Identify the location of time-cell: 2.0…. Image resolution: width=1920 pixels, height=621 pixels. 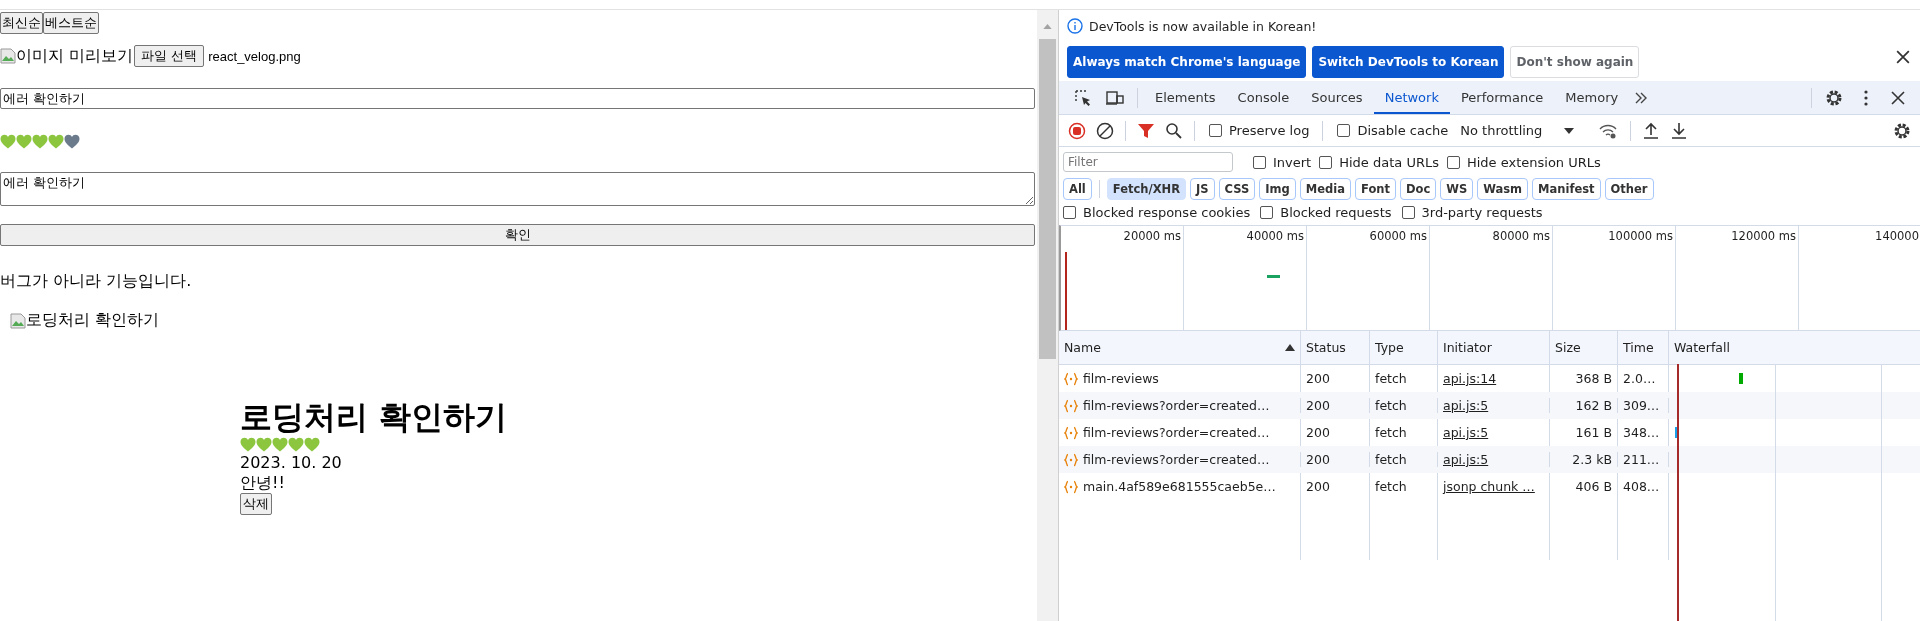
(1639, 378).